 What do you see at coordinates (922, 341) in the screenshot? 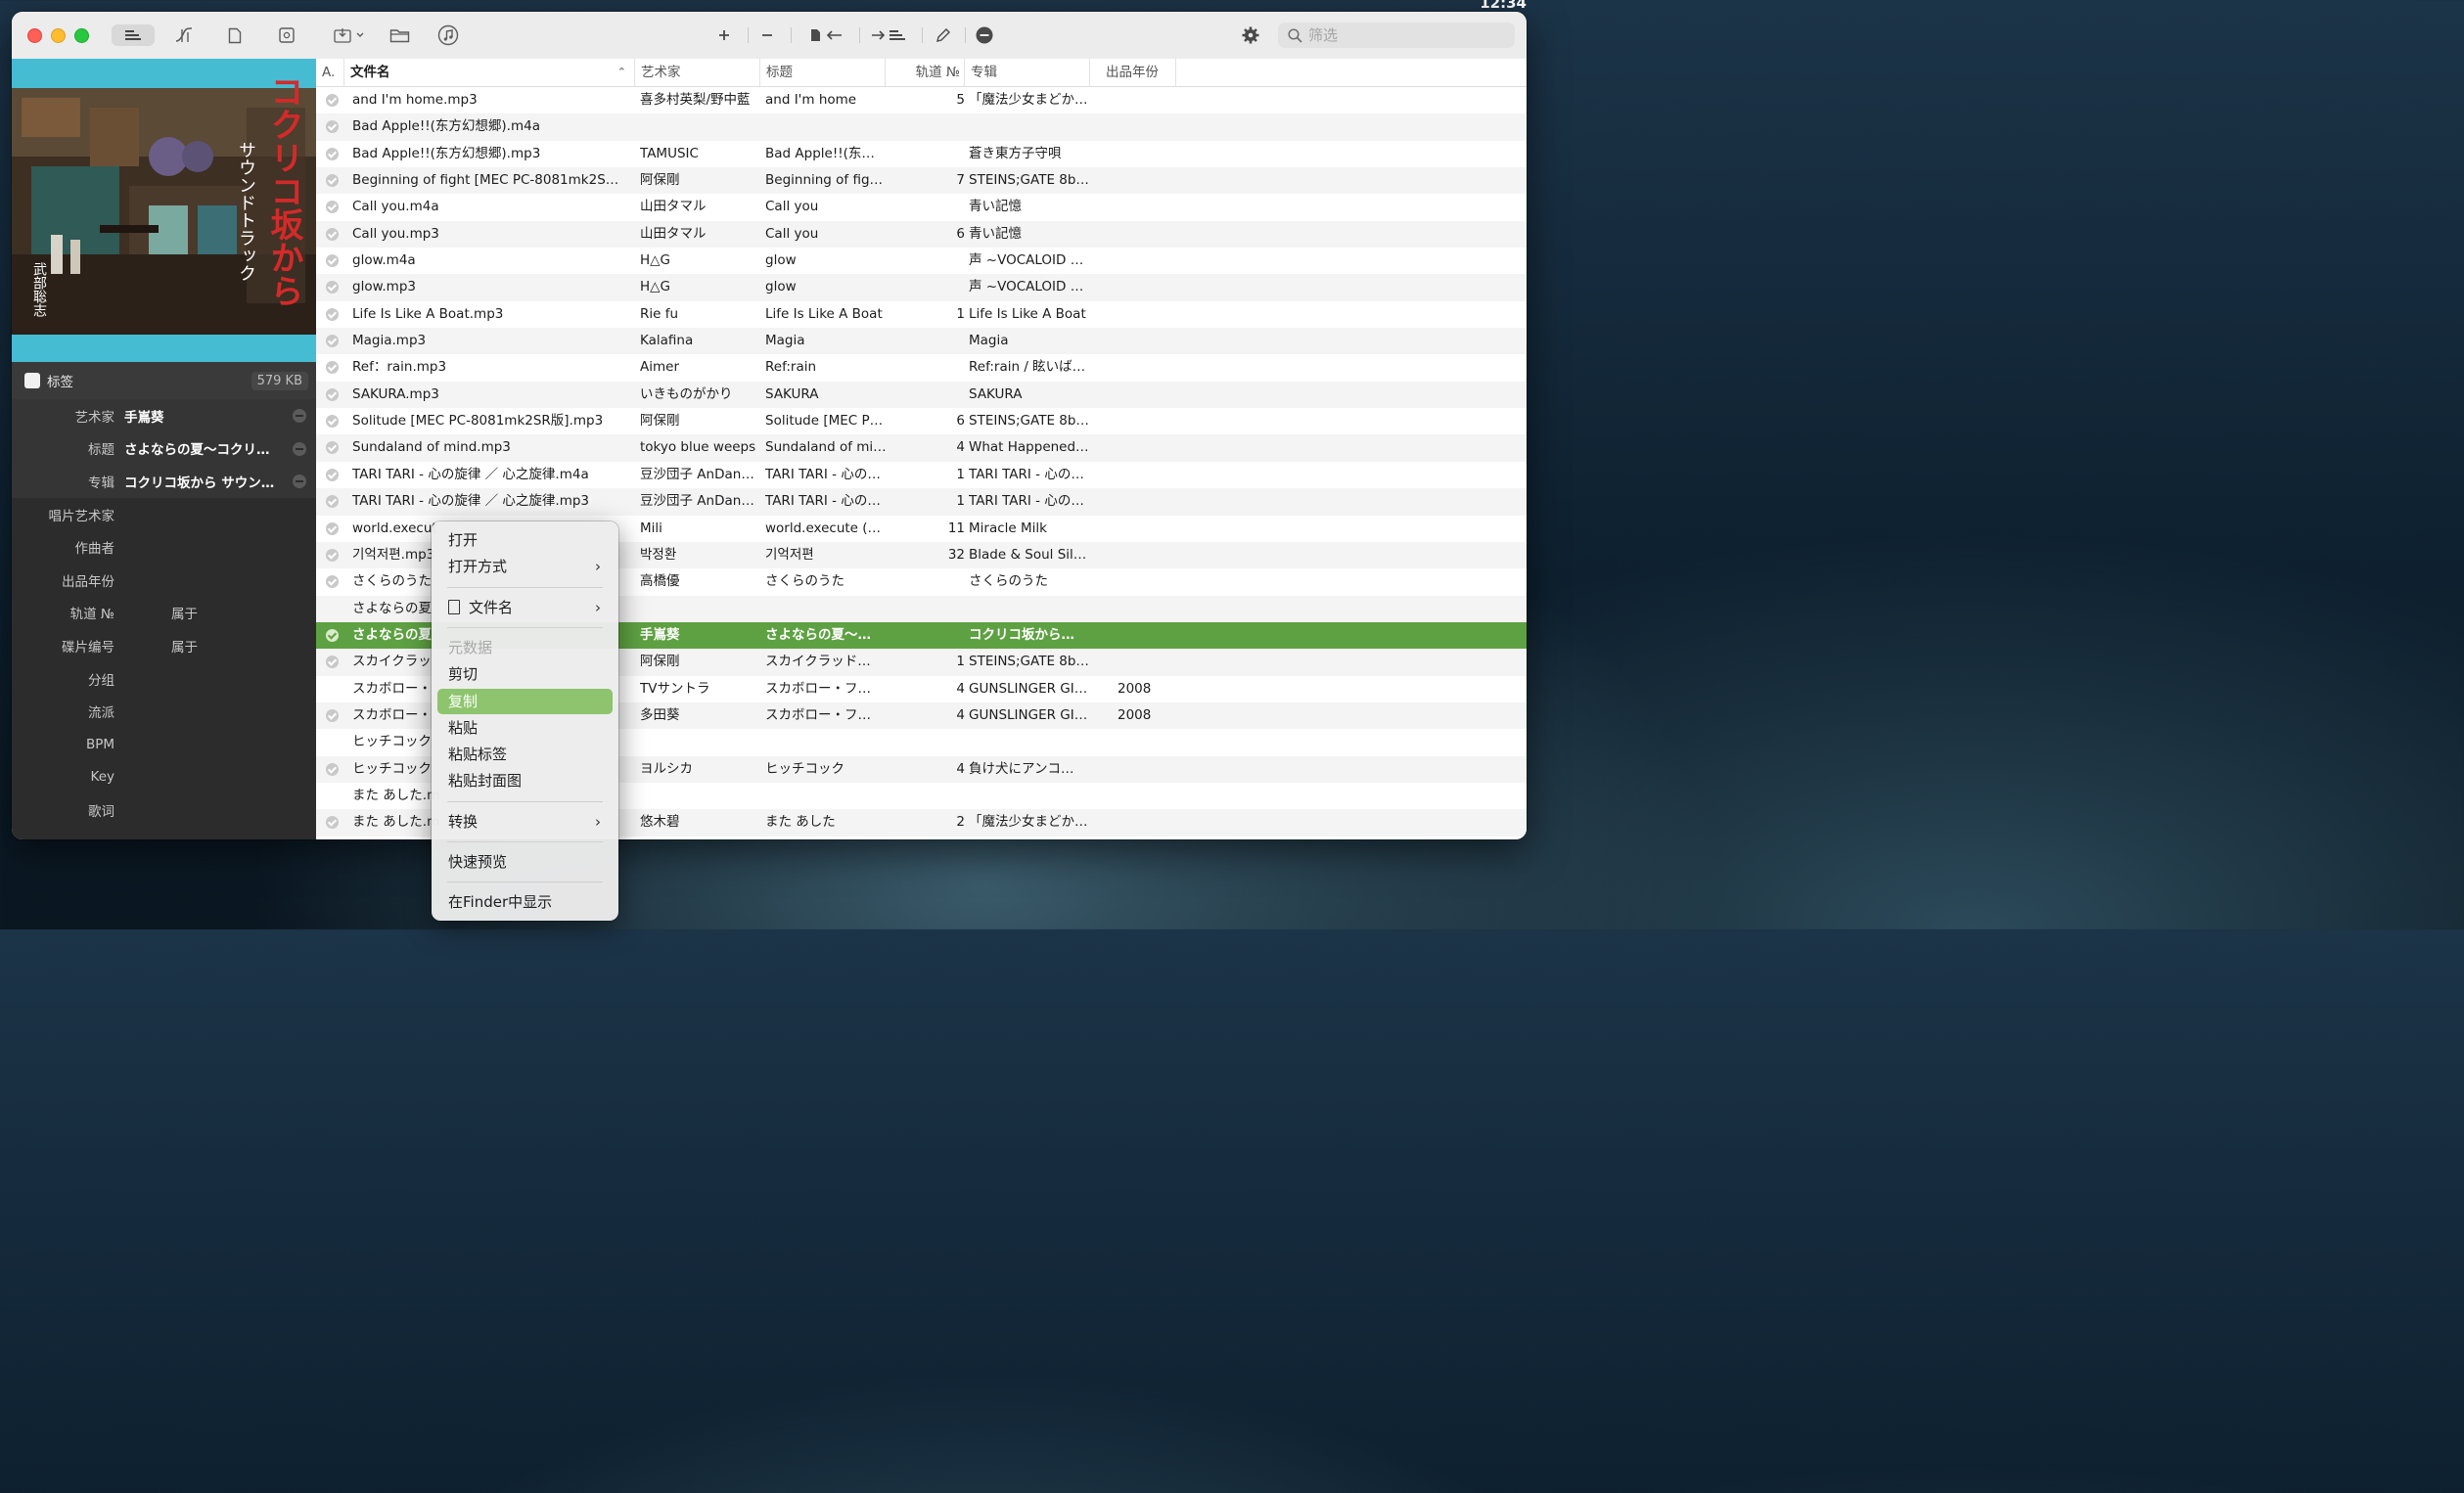
I see `table-row: Magia.mp3 Kalafina Magia Magia` at bounding box center [922, 341].